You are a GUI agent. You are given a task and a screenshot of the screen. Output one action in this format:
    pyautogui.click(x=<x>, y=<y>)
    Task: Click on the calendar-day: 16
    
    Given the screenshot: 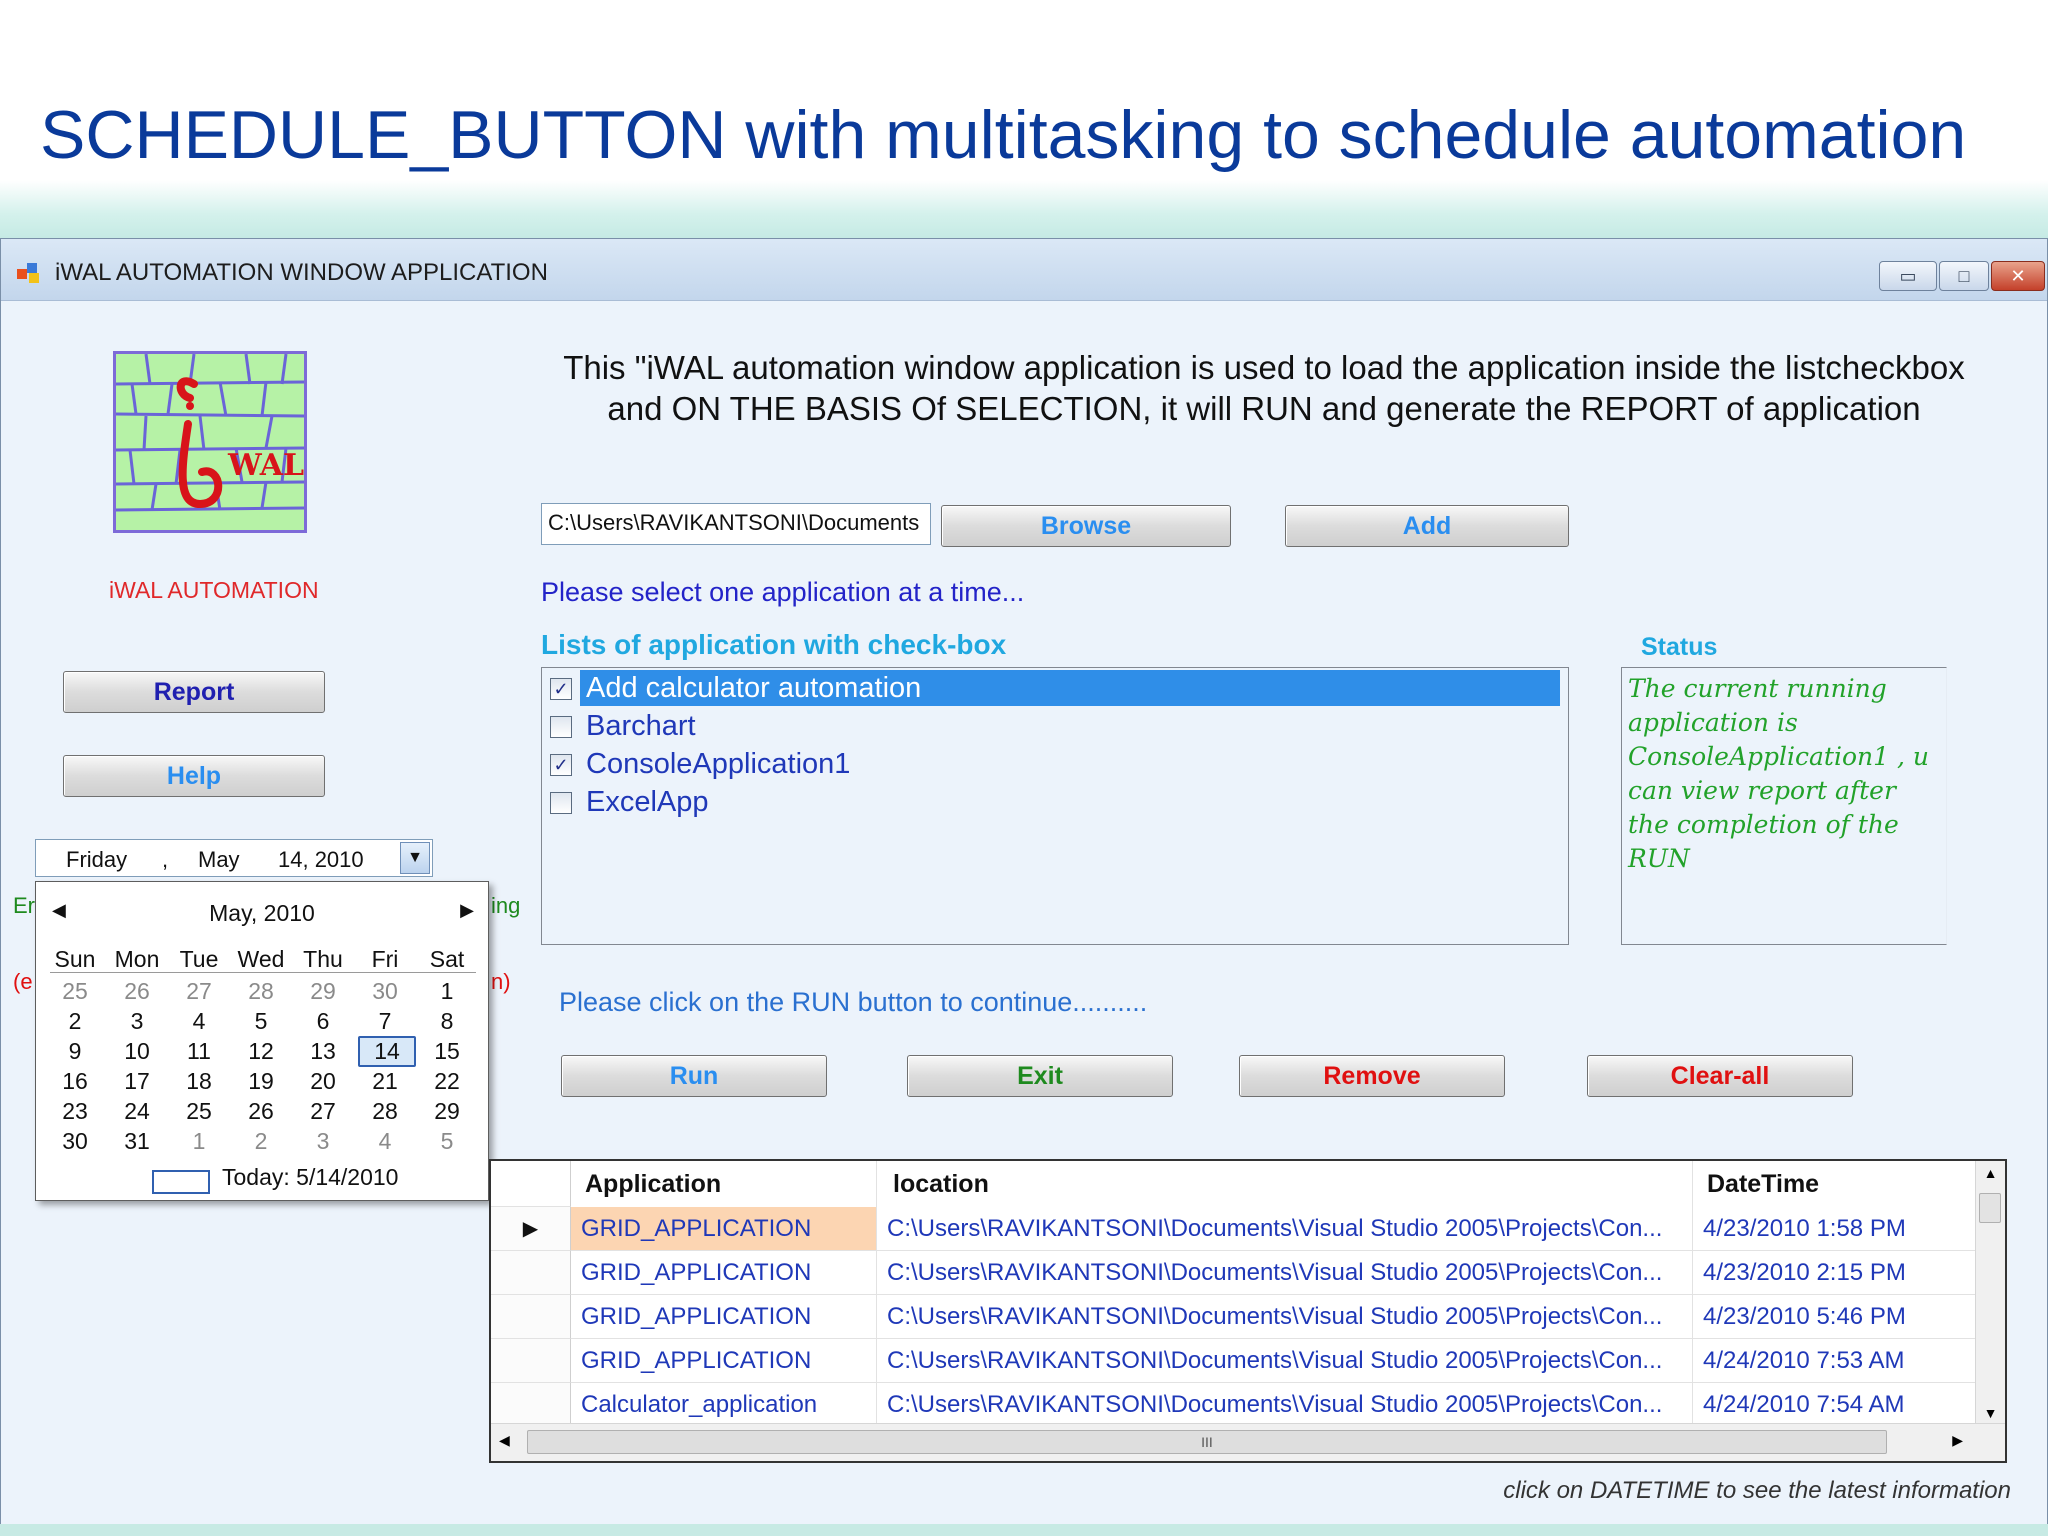 What is the action you would take?
    pyautogui.click(x=75, y=1081)
    